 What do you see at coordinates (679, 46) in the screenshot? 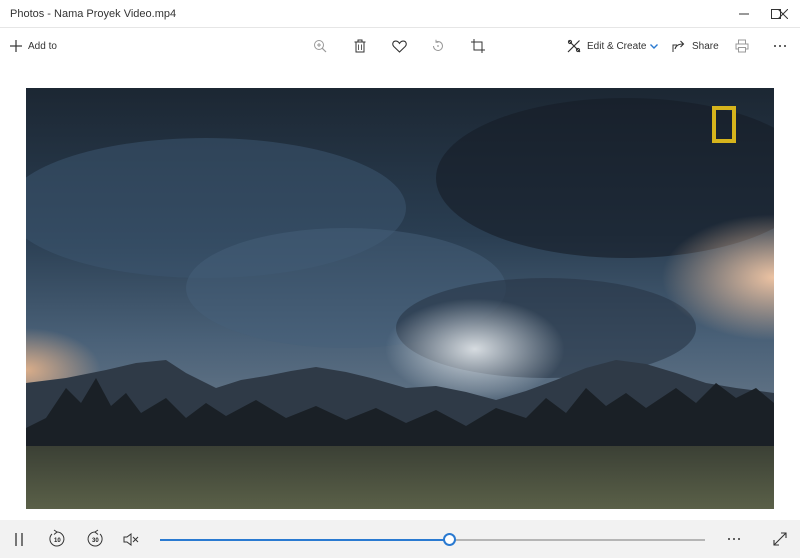
I see `share-icon` at bounding box center [679, 46].